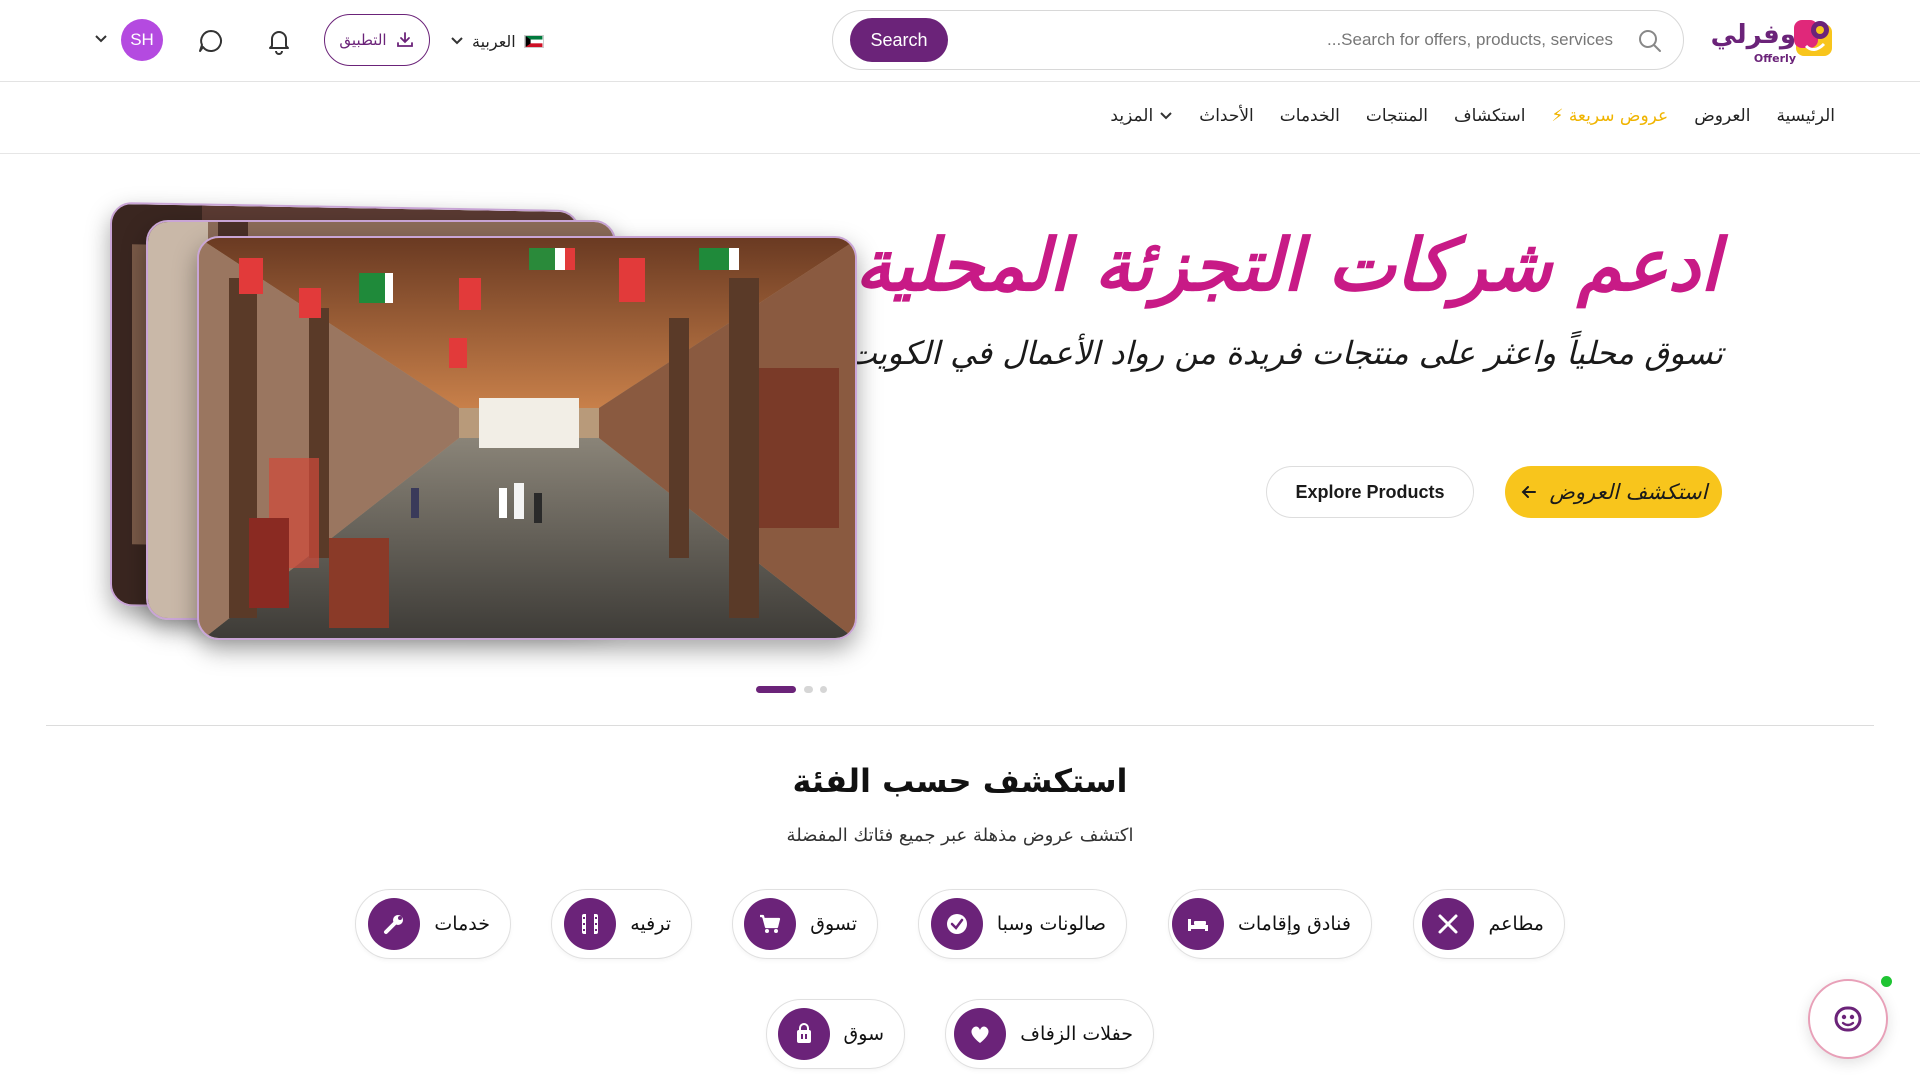 This screenshot has width=1920, height=1091. Describe the element at coordinates (803, 1034) in the screenshot. I see `shopping-bag-icon` at that location.